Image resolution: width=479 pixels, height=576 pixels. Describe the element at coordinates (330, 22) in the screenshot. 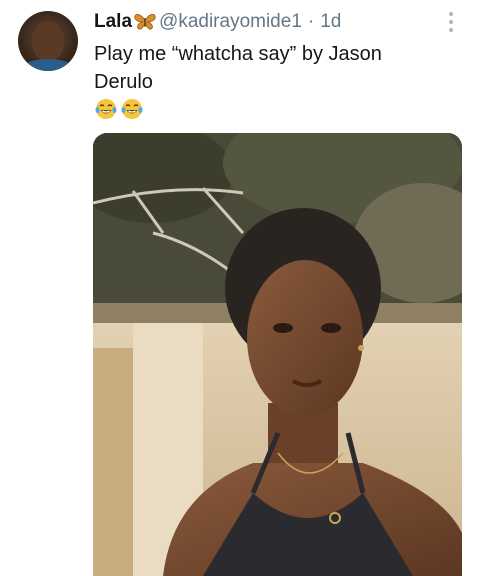

I see `timestamp: 1d` at that location.